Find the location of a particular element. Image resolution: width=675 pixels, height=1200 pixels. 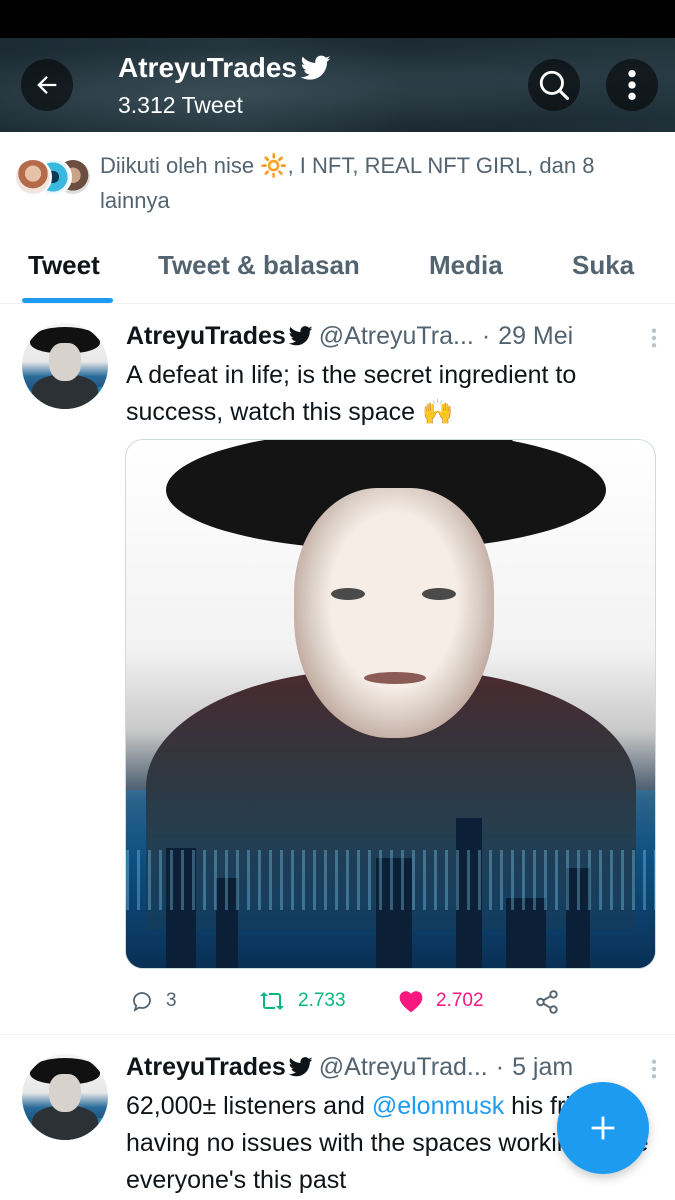

profile-tabs: Tweet Tweet & balasan Media Suka is located at coordinates (337, 268).